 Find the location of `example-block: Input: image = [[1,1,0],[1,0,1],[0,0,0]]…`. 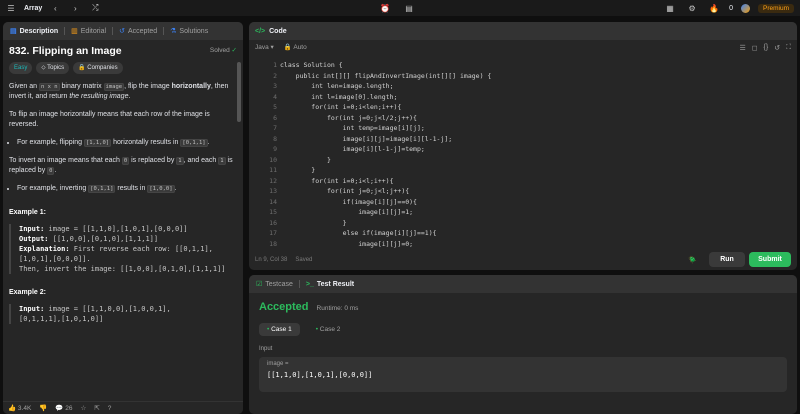

example-block: Input: image = [[1,1,0],[1,0,1],[0,0,0]]… is located at coordinates (123, 249).